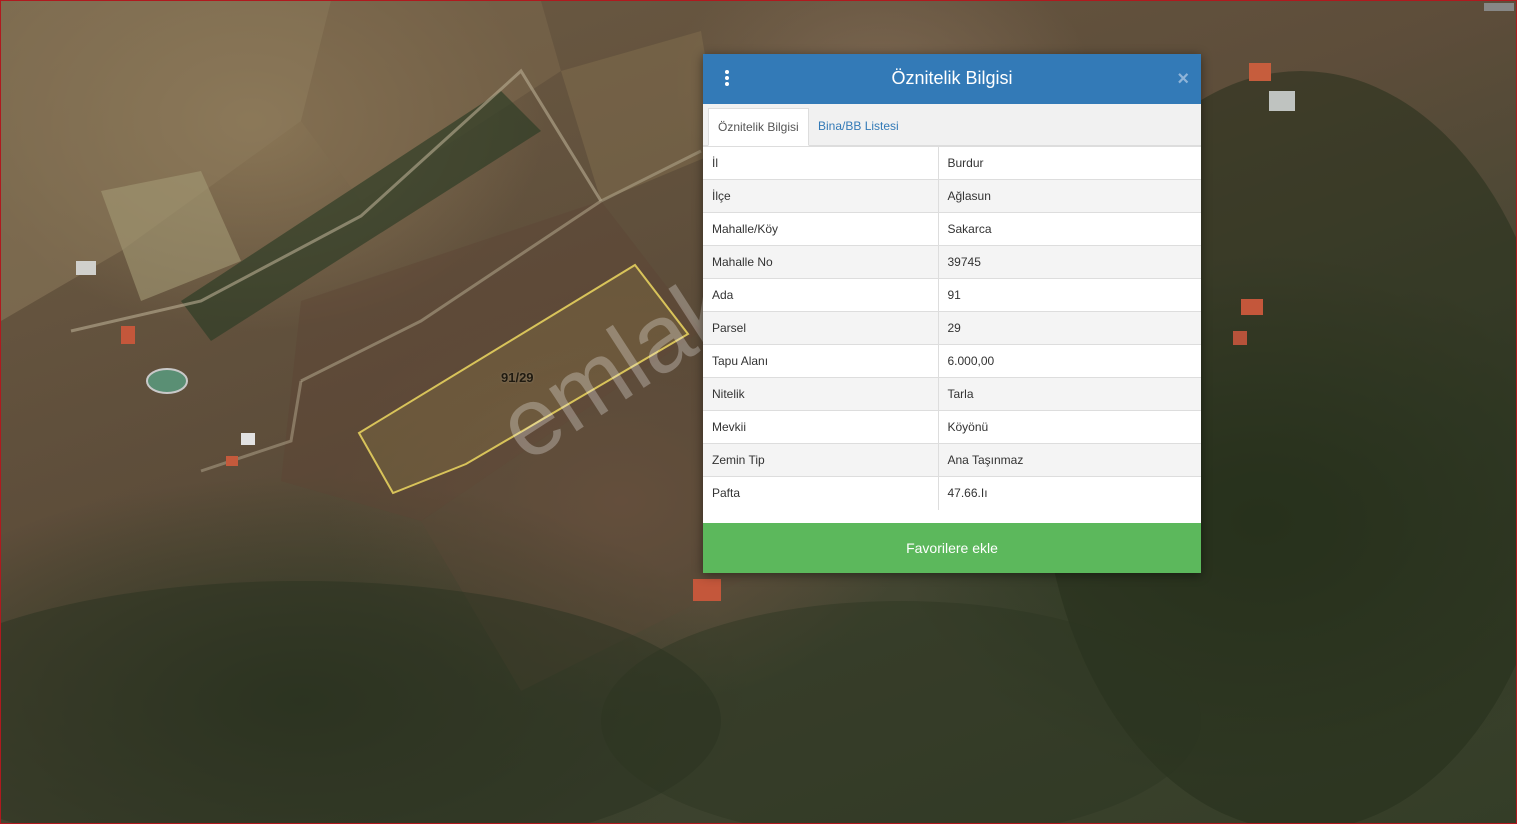 The image size is (1517, 824). Describe the element at coordinates (517, 377) in the screenshot. I see `parcel-label: 91/29` at that location.